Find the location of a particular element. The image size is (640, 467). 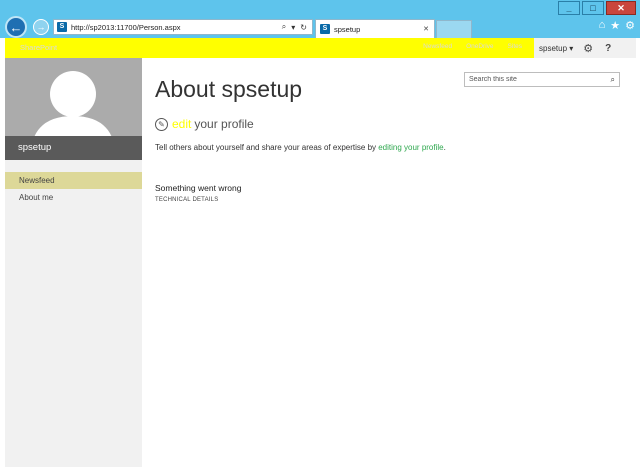

edit-profile-line: ✎ edit your profile is located at coordinates (204, 124).